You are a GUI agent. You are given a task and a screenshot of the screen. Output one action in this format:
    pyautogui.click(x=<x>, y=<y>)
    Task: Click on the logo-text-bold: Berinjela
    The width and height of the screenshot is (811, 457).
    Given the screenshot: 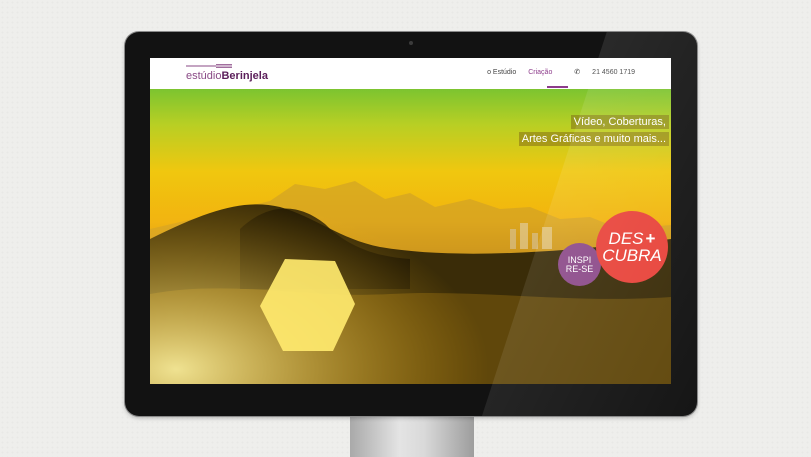 What is the action you would take?
    pyautogui.click(x=244, y=76)
    